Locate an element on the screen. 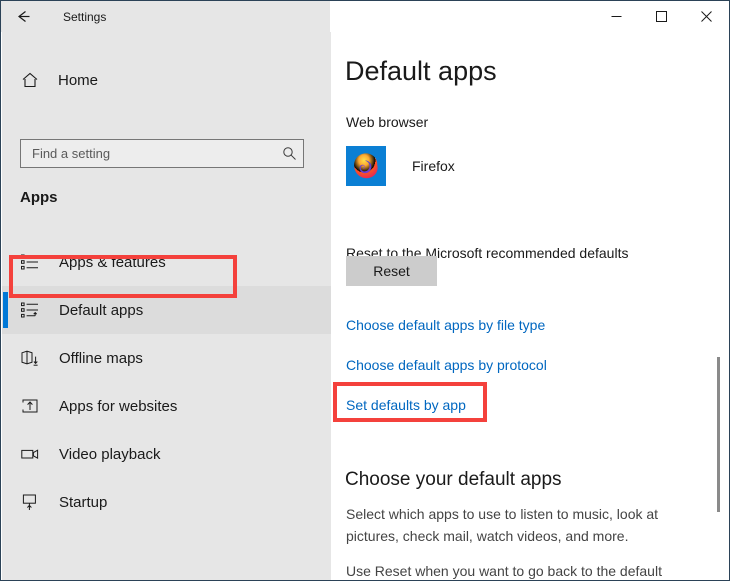 The width and height of the screenshot is (730, 581). sidebar-item-label: Default apps is located at coordinates (101, 310).